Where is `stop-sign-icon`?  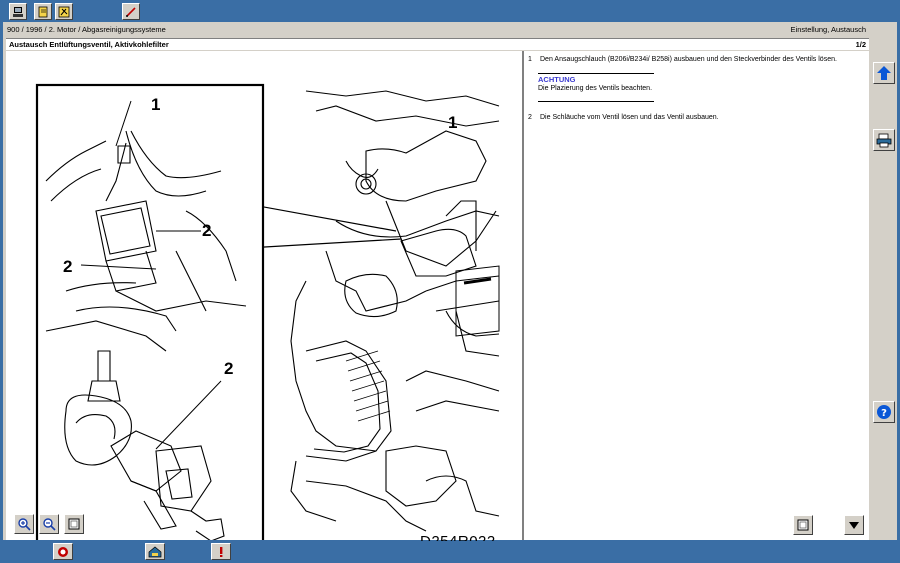
stop-sign-icon is located at coordinates (63, 551).